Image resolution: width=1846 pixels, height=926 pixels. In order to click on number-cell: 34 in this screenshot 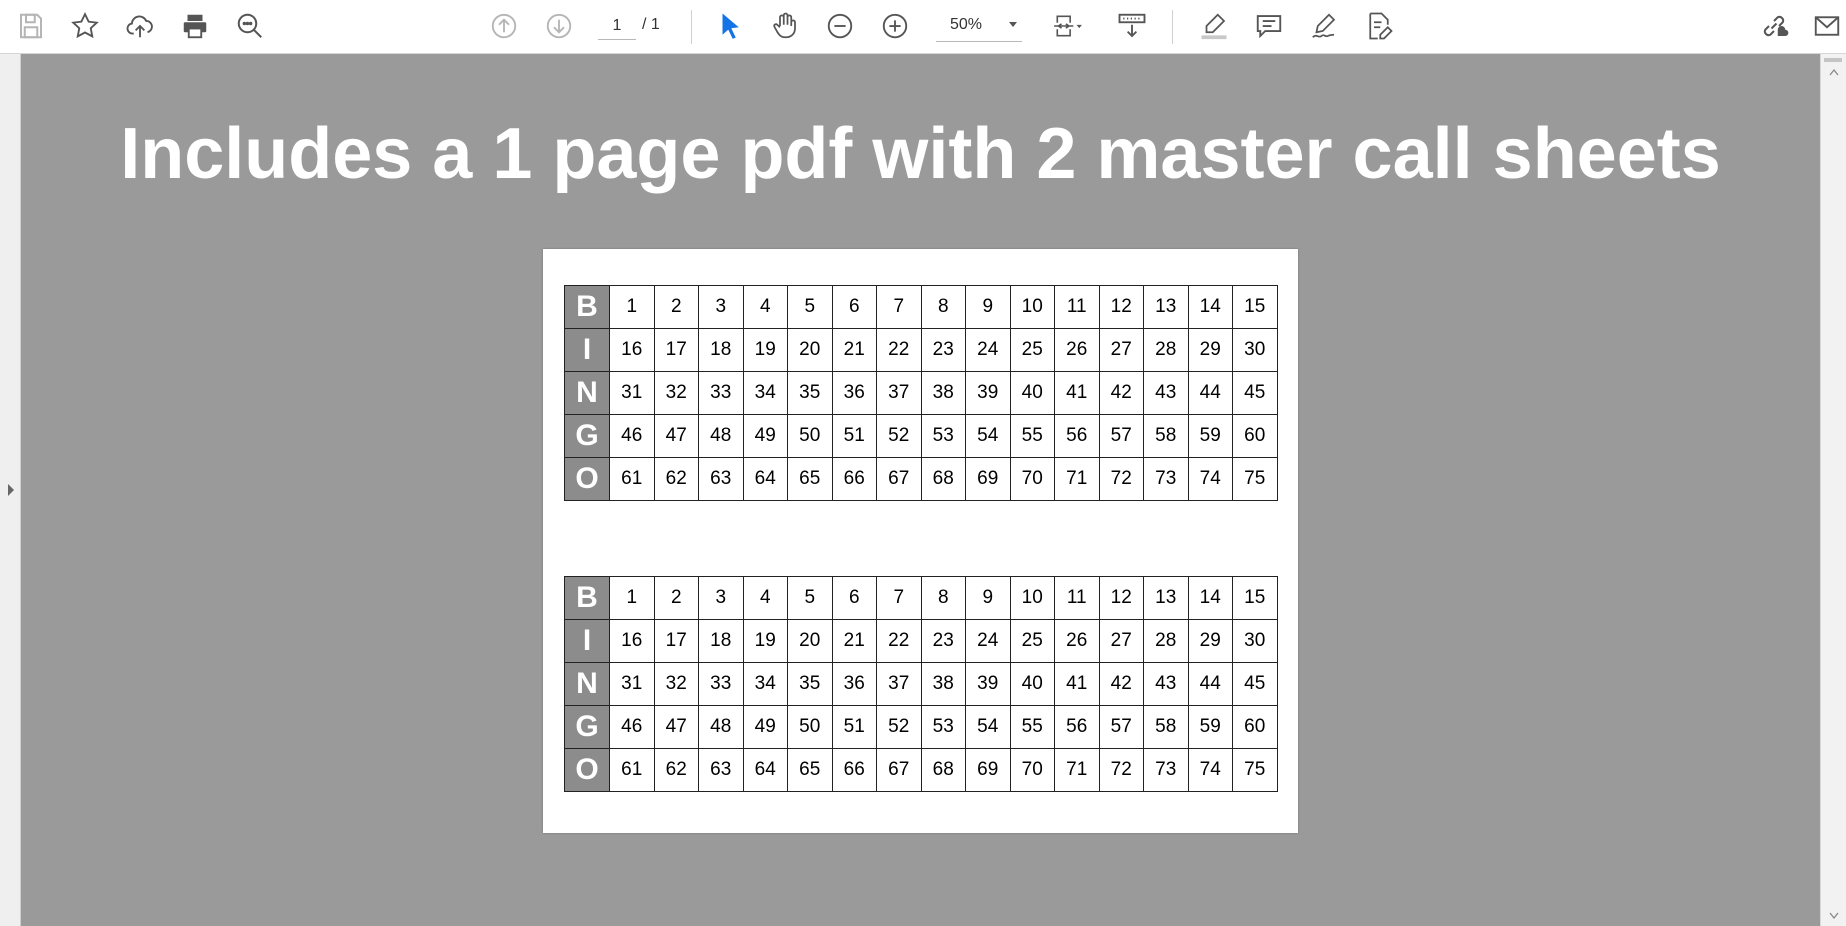, I will do `click(765, 684)`.